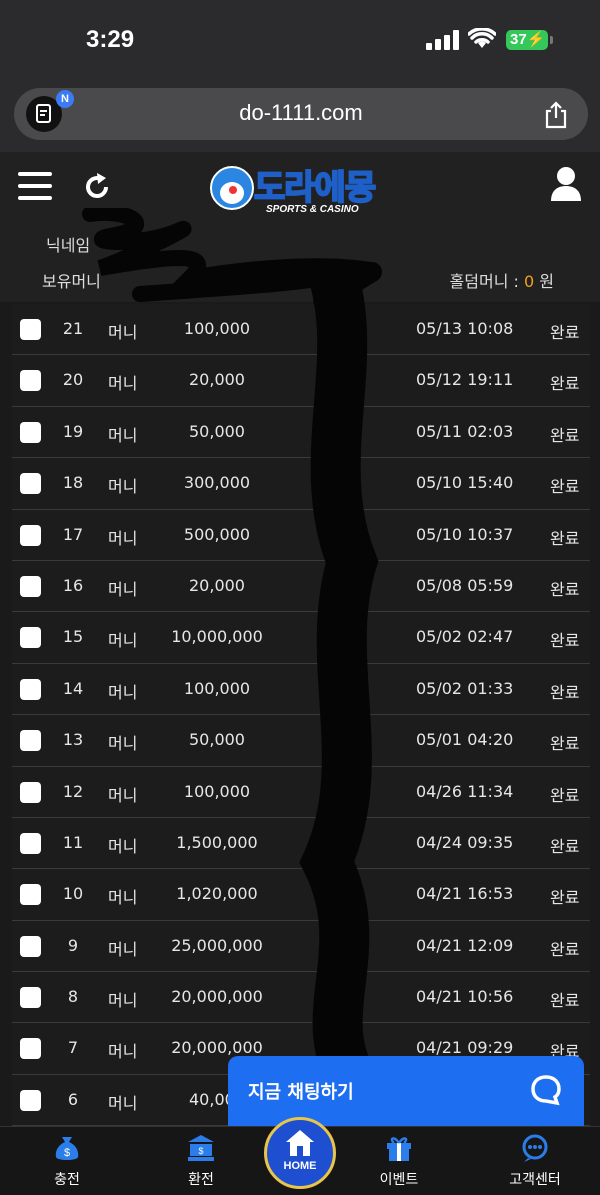  I want to click on refresh-icon, so click(97, 187).